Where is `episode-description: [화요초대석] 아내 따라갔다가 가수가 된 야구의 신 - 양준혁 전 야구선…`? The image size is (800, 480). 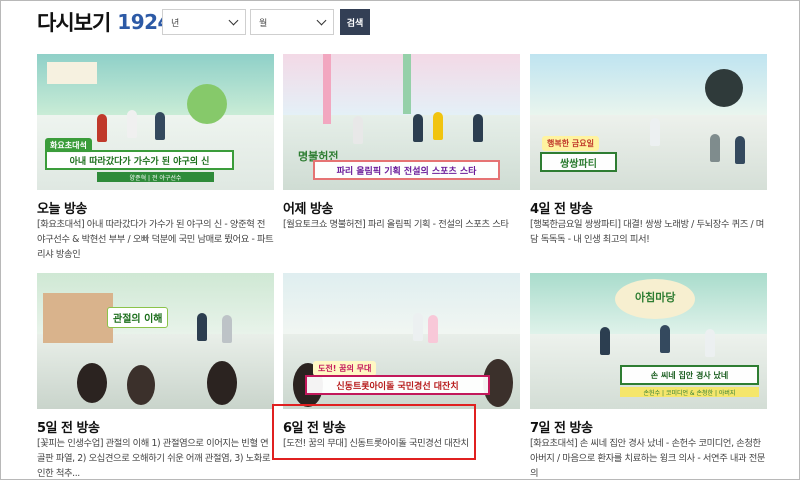 episode-description: [화요초대석] 아내 따라갔다가 가수가 된 야구의 신 - 양준혁 전 야구선… is located at coordinates (155, 239).